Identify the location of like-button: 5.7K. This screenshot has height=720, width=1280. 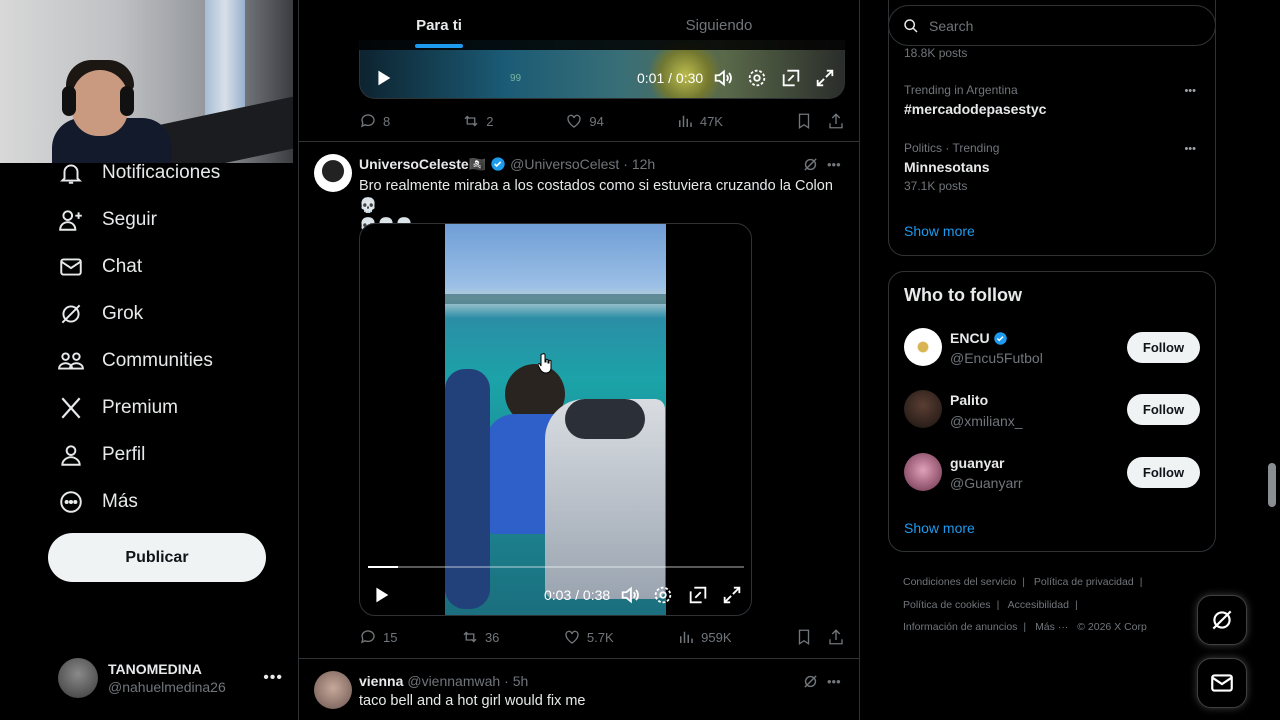
(588, 637).